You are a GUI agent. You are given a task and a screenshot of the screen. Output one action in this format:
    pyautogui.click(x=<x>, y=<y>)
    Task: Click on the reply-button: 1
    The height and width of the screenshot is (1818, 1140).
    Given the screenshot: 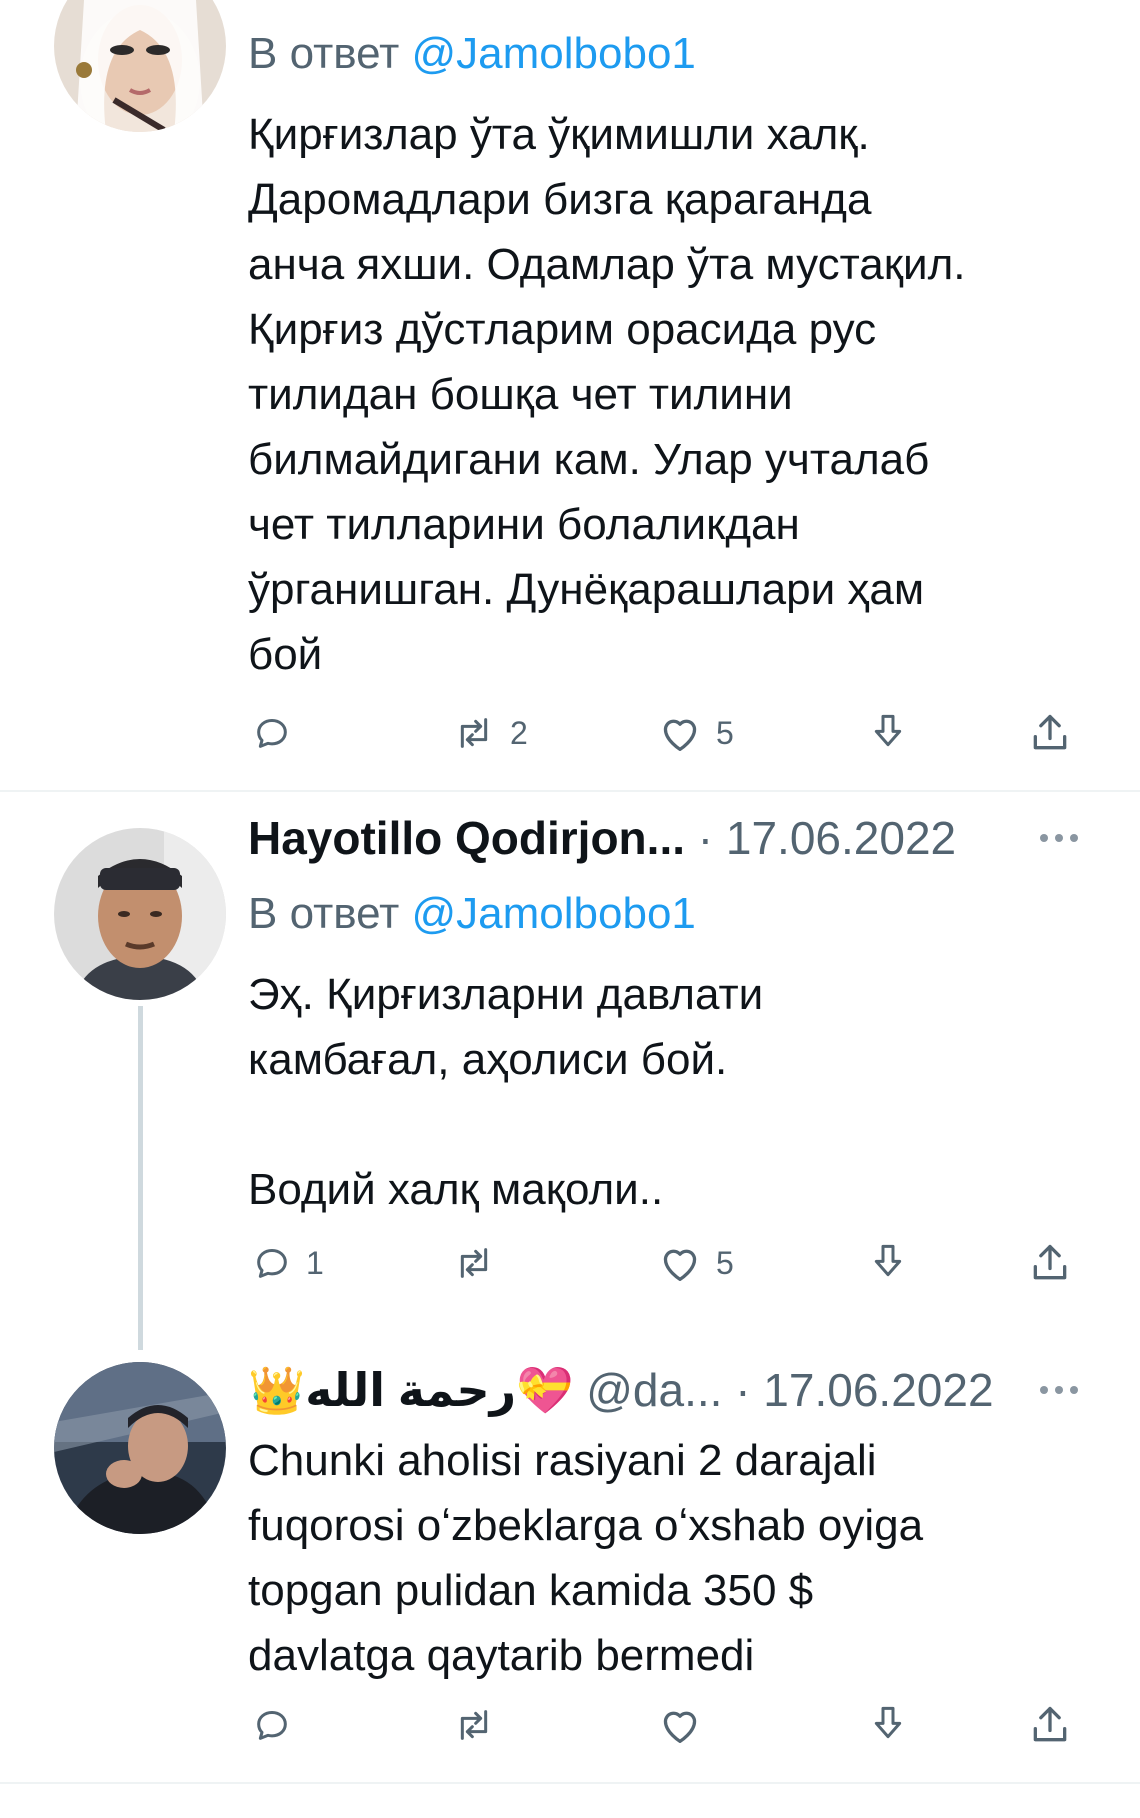 What is the action you would take?
    pyautogui.click(x=288, y=1263)
    